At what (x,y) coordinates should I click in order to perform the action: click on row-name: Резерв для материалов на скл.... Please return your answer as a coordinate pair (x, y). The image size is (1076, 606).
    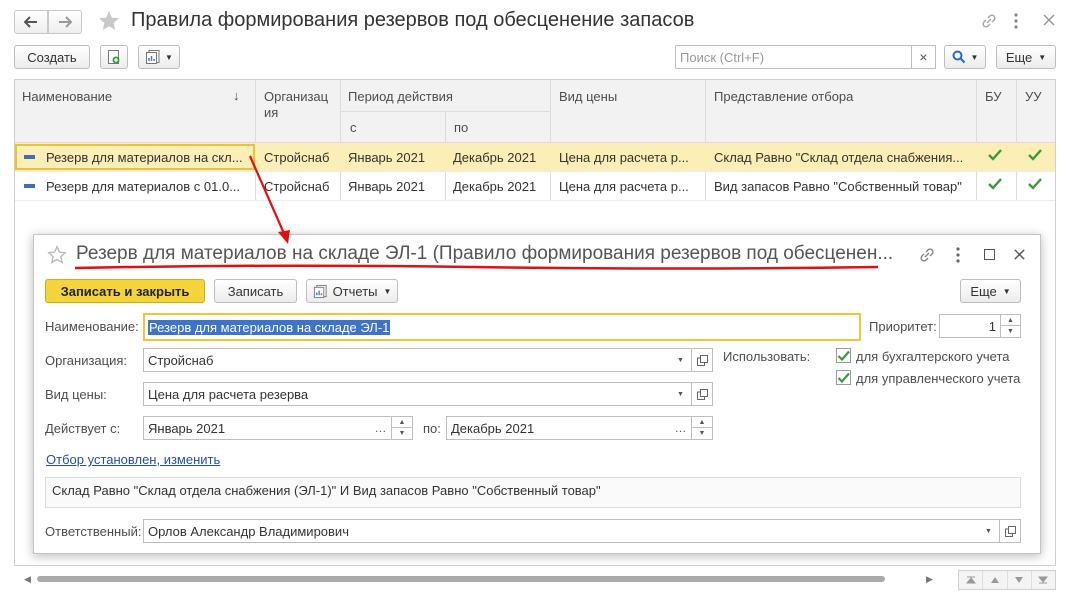
    Looking at the image, I should click on (144, 157).